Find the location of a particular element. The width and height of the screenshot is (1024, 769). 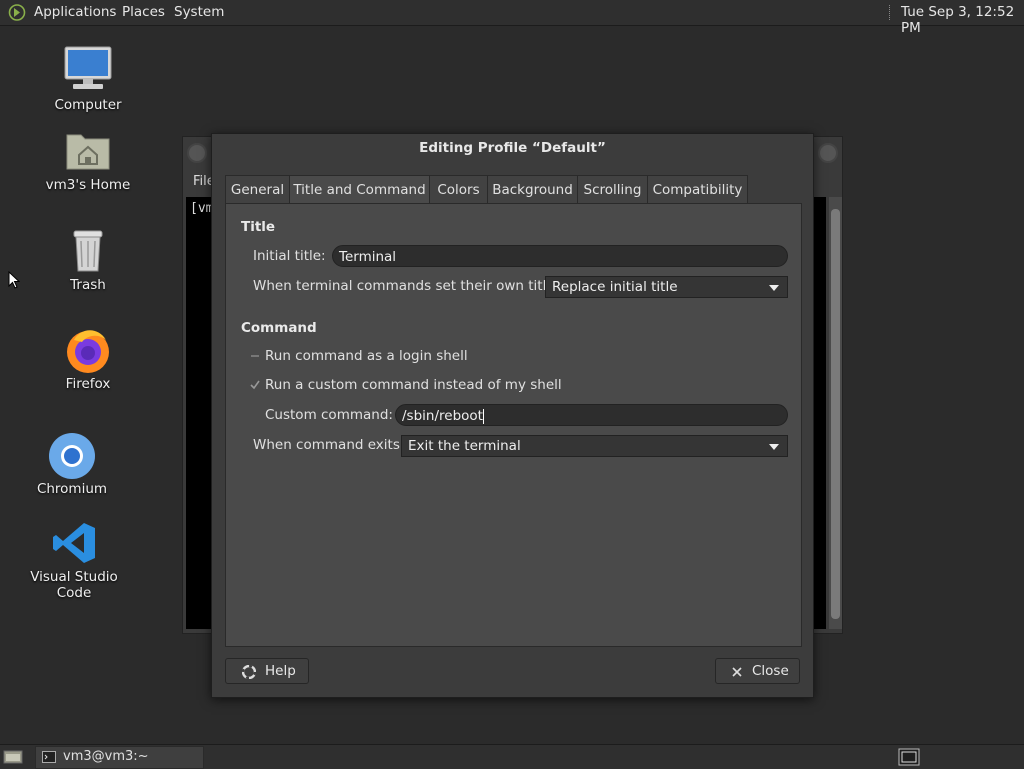

custom-command-label: Custom command: is located at coordinates (329, 415).